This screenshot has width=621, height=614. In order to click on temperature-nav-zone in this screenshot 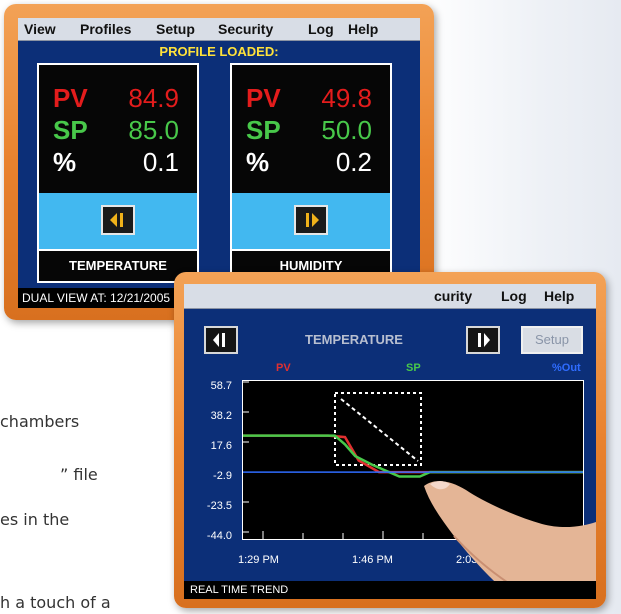, I will do `click(118, 221)`.